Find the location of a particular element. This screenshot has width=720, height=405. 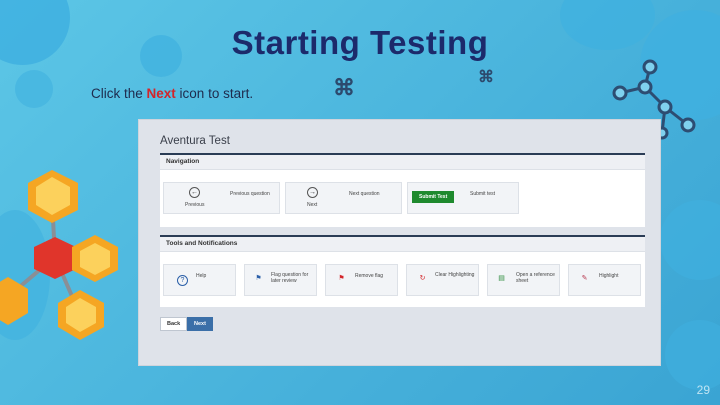

tools-heading: Tools and Notifications is located at coordinates (402, 244).